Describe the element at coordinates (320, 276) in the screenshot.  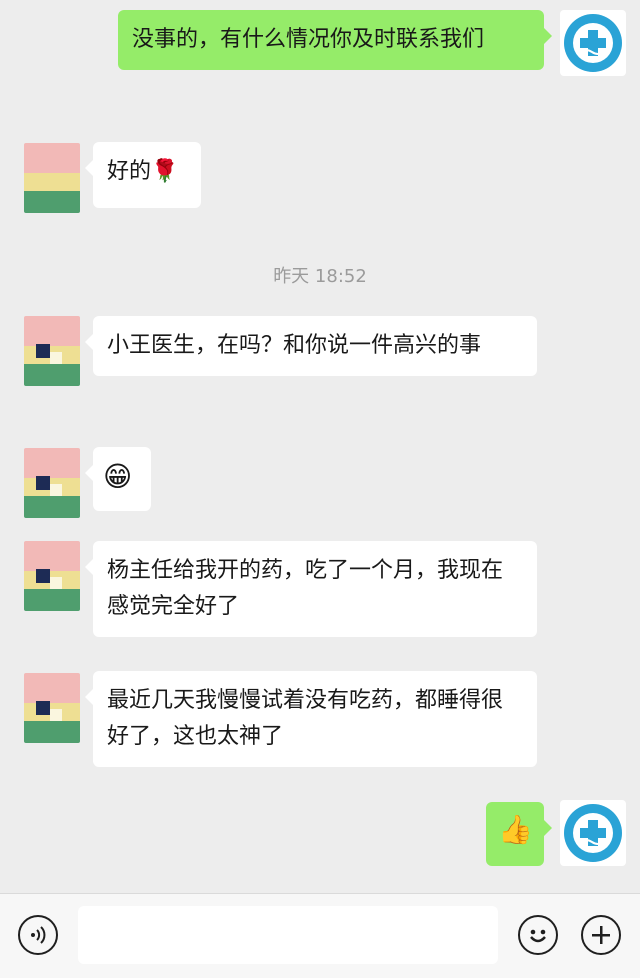
I see `timestamp: 昨天 18:52` at that location.